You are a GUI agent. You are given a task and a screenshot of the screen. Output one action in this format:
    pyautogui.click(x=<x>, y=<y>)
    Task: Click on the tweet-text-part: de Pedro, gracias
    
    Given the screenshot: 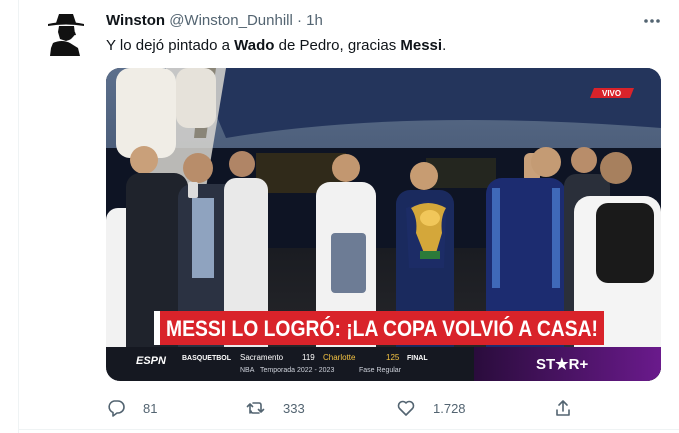 What is the action you would take?
    pyautogui.click(x=337, y=45)
    